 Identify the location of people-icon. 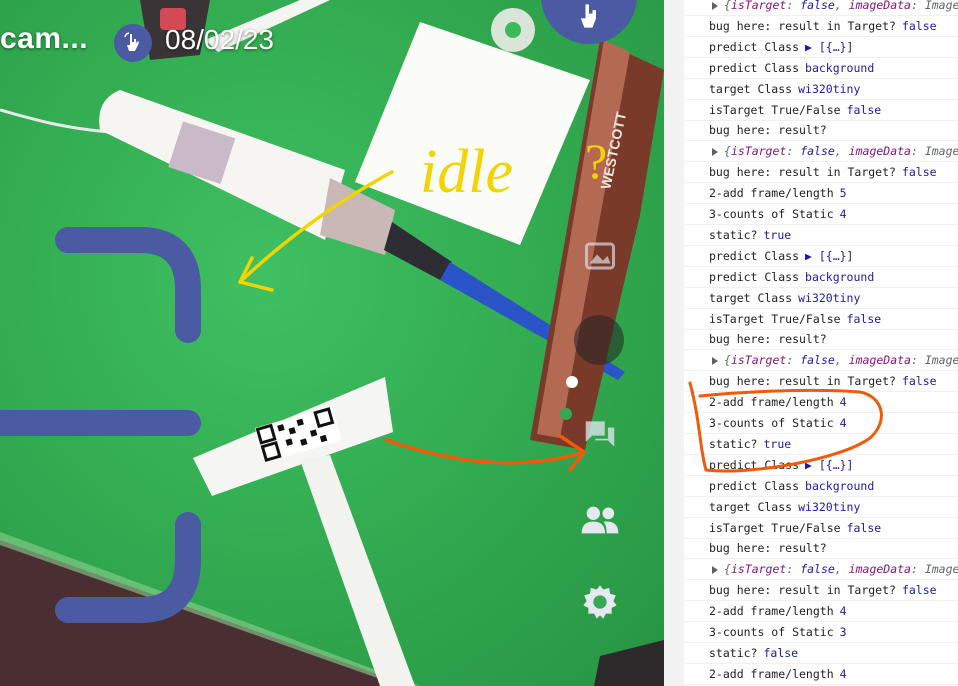
(600, 520).